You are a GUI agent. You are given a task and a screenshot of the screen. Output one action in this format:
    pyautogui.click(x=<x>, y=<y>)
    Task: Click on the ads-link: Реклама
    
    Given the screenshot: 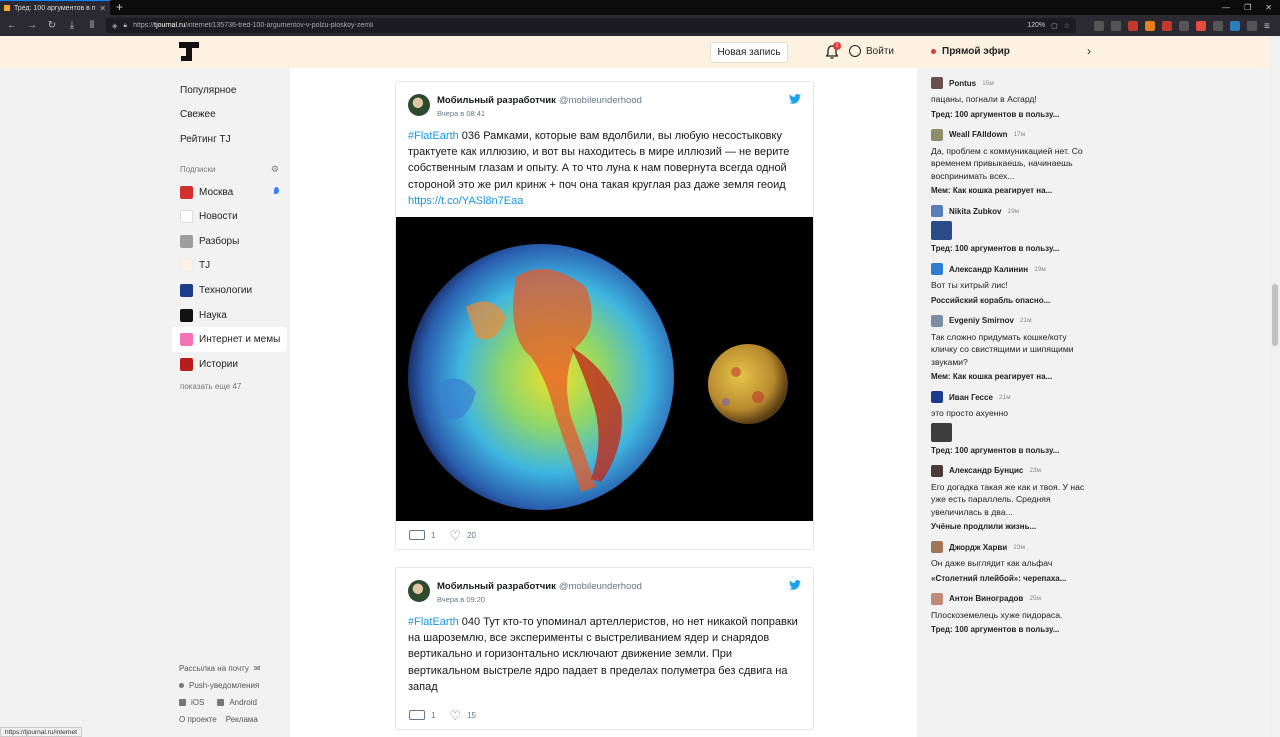 What is the action you would take?
    pyautogui.click(x=242, y=719)
    